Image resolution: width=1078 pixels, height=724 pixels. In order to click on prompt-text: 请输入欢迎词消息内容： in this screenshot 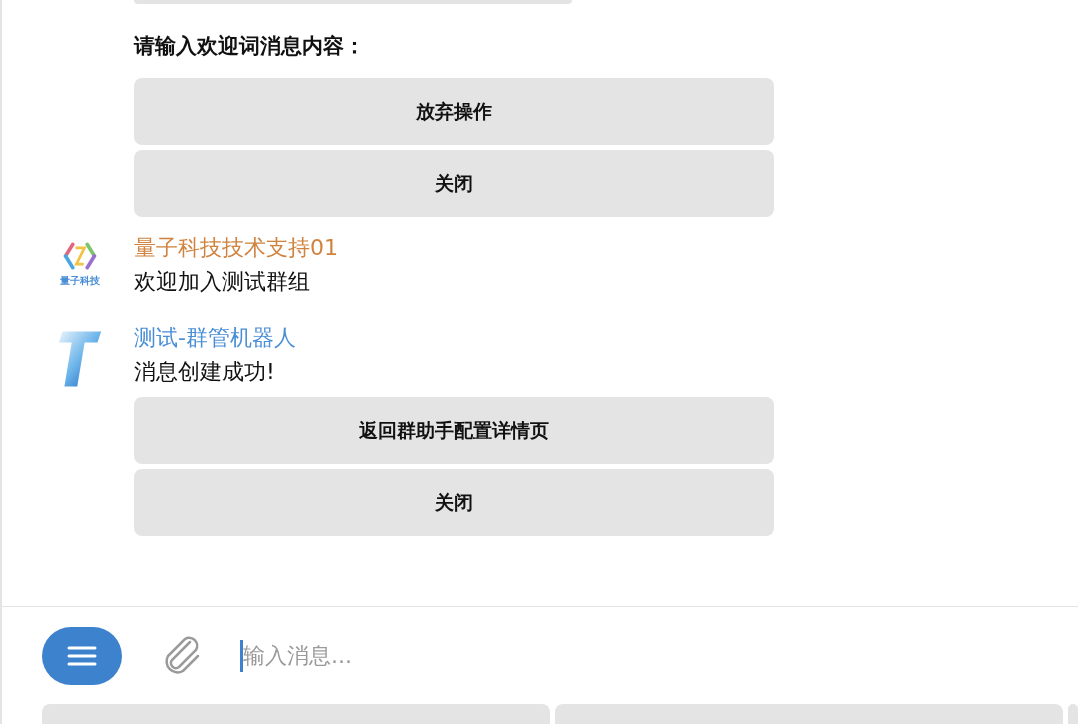, I will do `click(250, 46)`.